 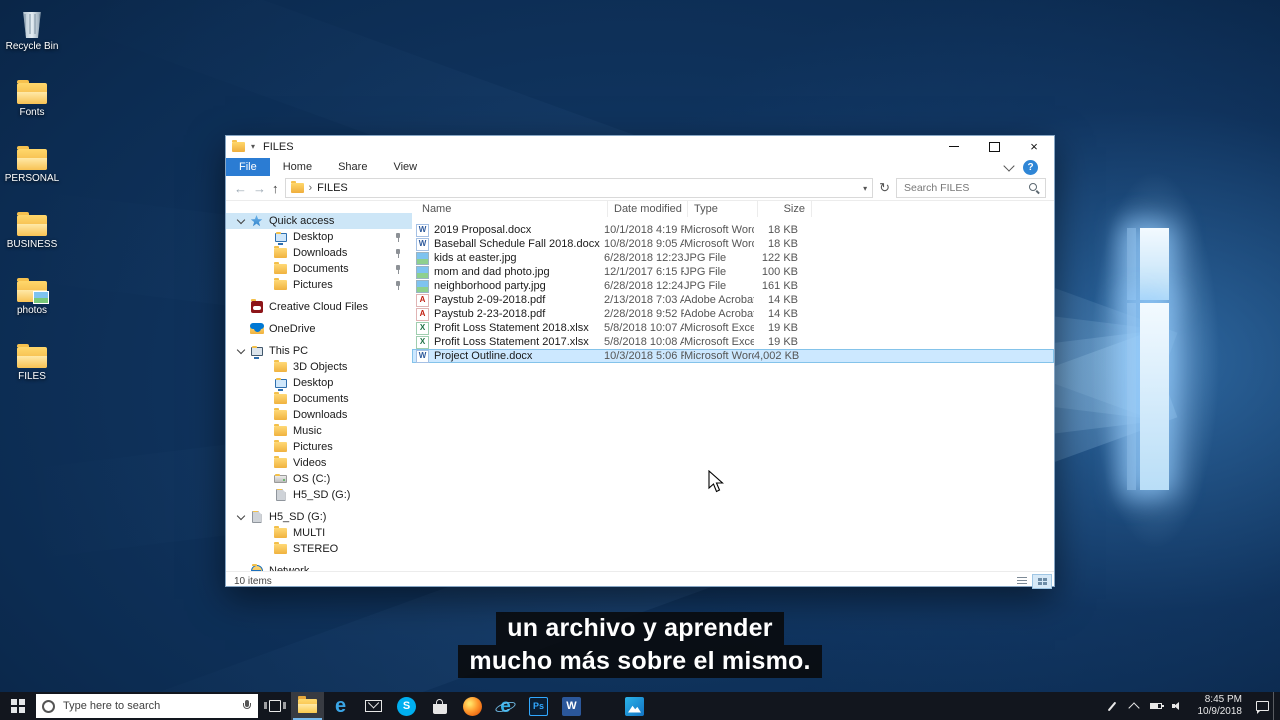 What do you see at coordinates (319, 351) in the screenshot?
I see `sidebar-item: This PC` at bounding box center [319, 351].